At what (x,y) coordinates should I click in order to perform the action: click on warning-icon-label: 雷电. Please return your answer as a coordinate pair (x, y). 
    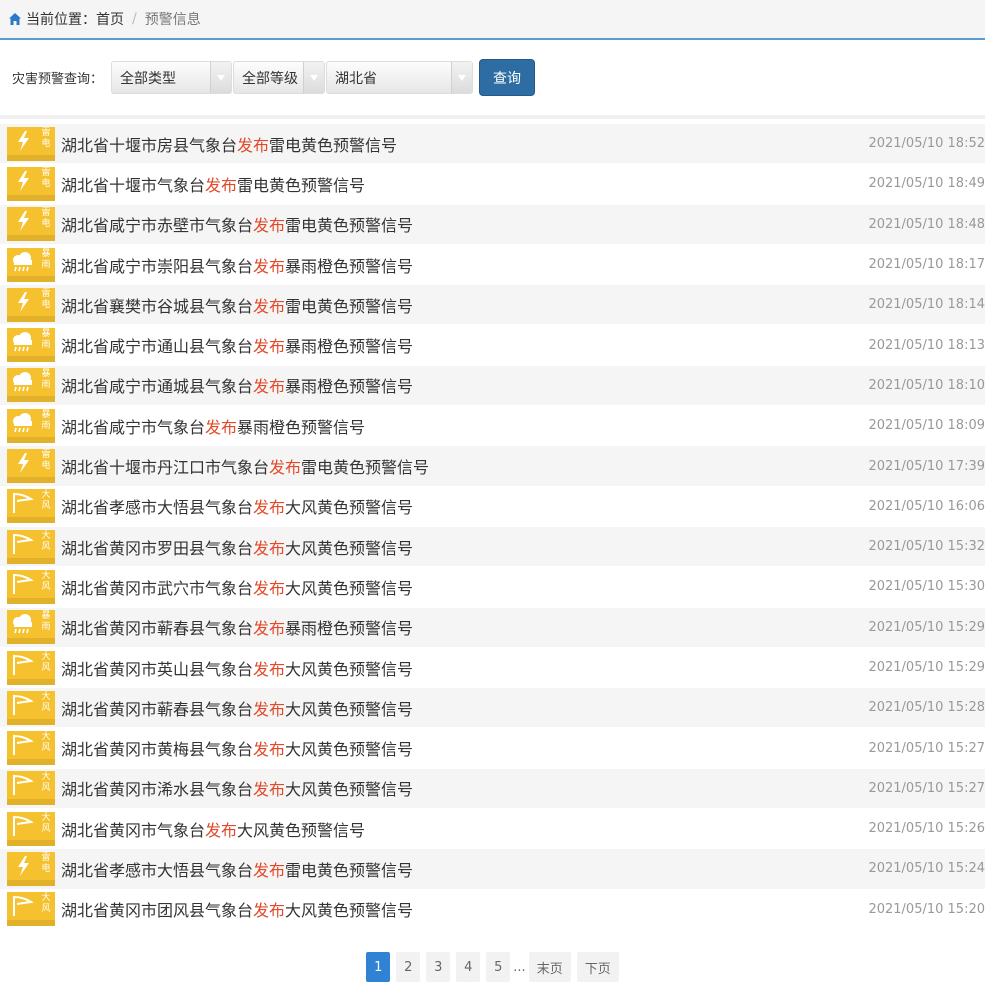
    Looking at the image, I should click on (46, 178).